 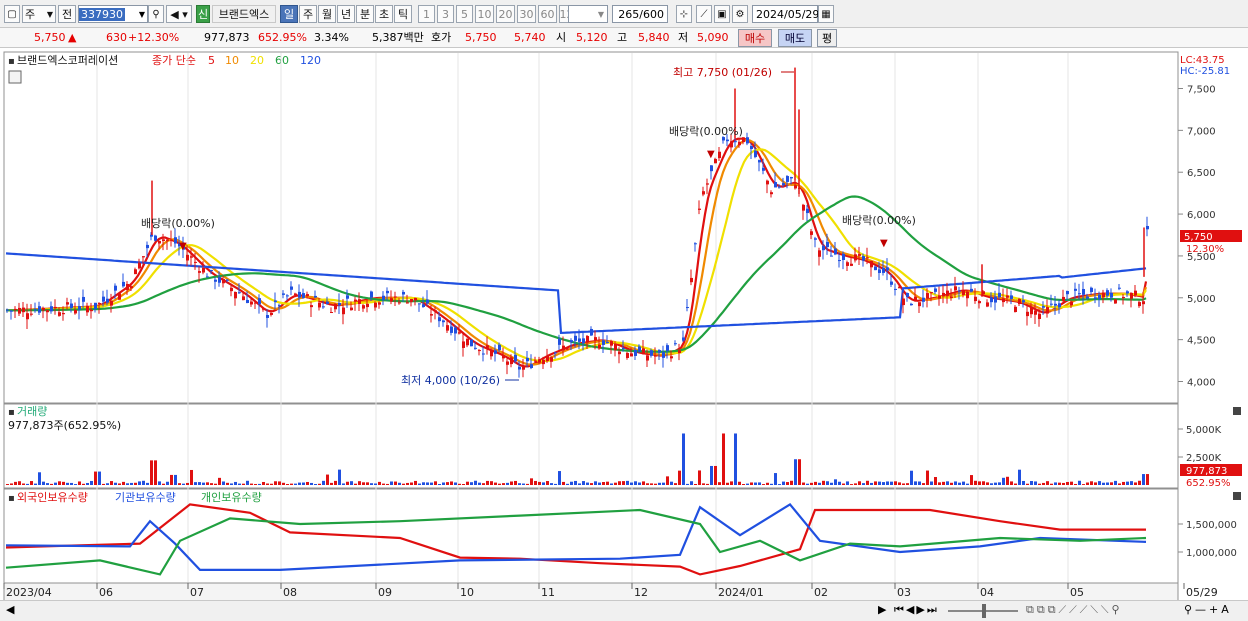 What do you see at coordinates (156, 14) in the screenshot?
I see `search-icon: ⚲` at bounding box center [156, 14].